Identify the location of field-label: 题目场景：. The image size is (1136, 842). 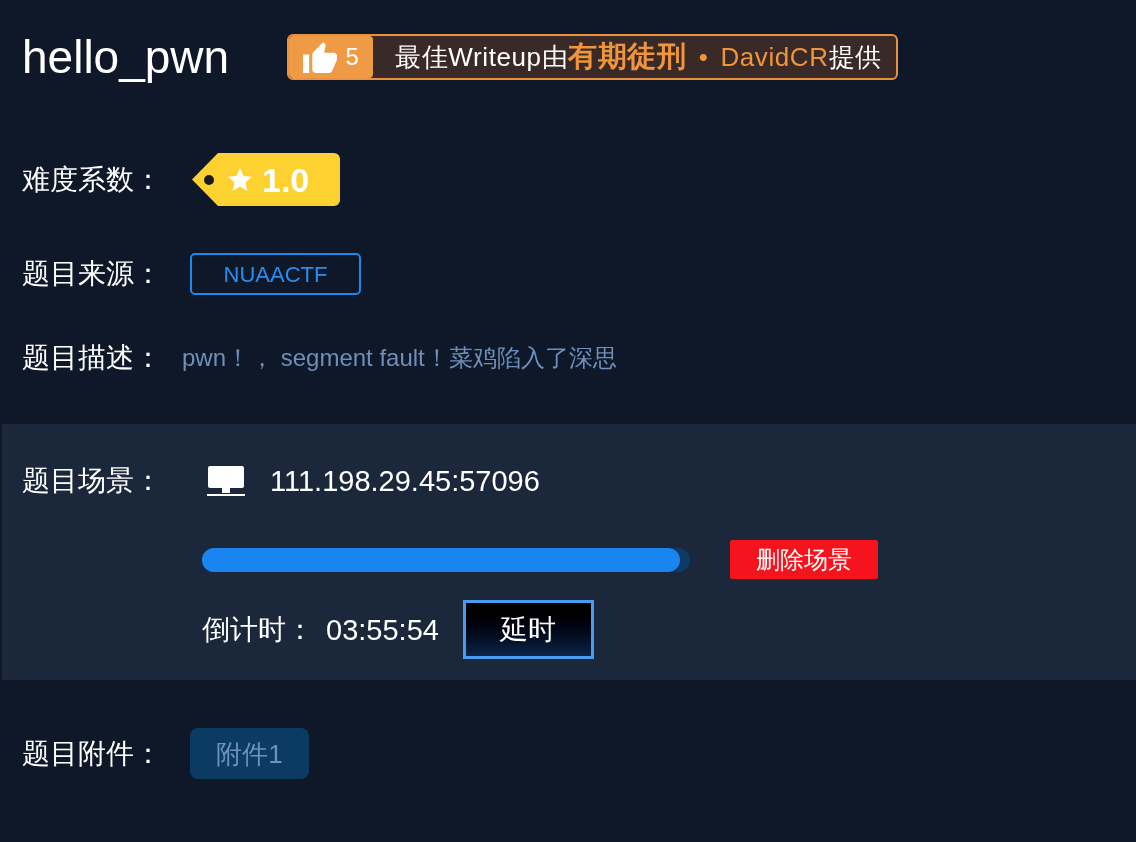
(92, 481).